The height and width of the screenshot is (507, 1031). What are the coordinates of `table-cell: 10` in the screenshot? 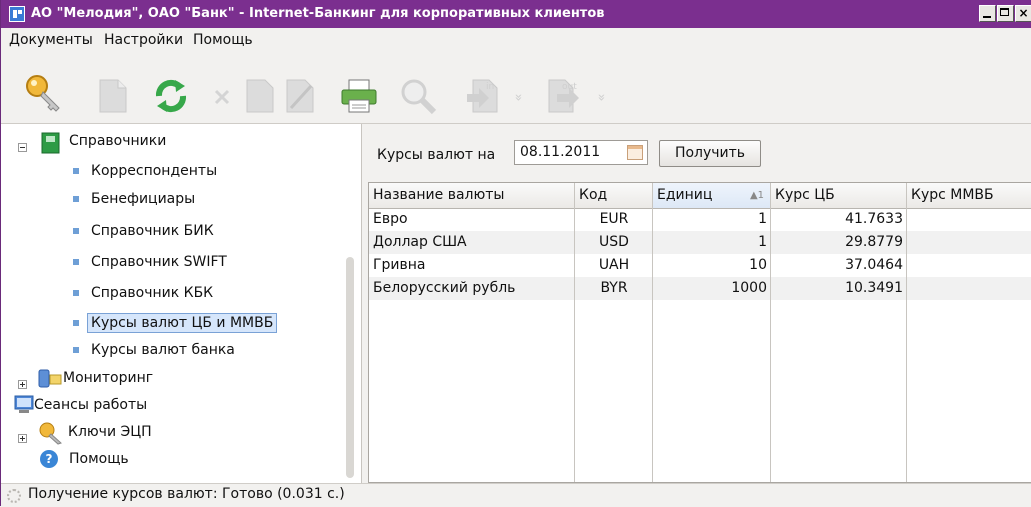 It's located at (758, 265).